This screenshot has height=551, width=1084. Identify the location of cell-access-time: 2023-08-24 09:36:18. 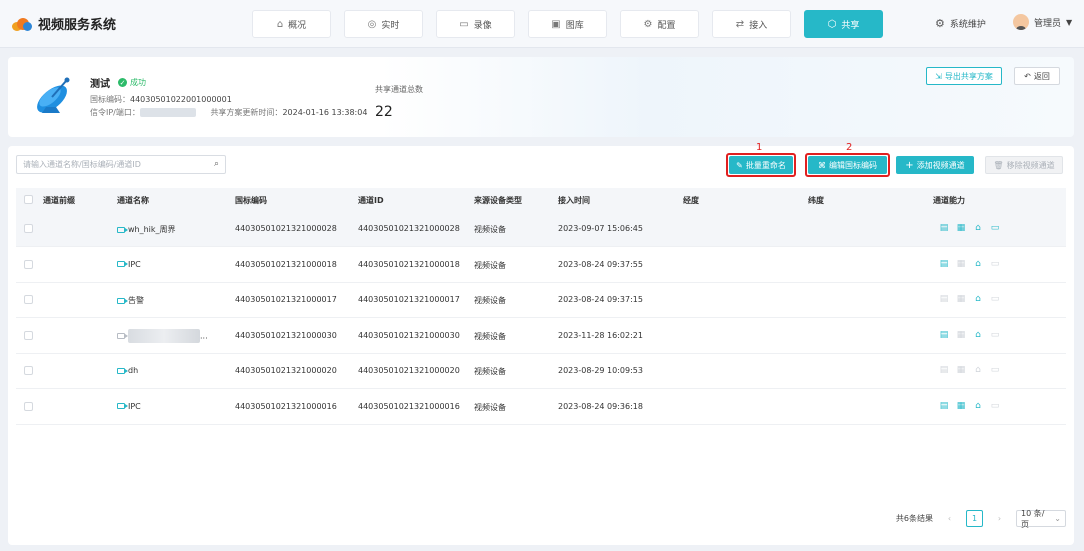
(600, 406).